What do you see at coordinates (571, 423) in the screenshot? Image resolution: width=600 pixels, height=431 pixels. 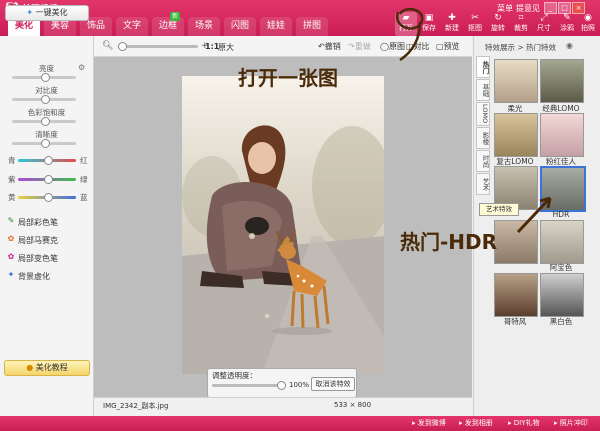 I see `photo-print-link: ▸ 照片冲印` at bounding box center [571, 423].